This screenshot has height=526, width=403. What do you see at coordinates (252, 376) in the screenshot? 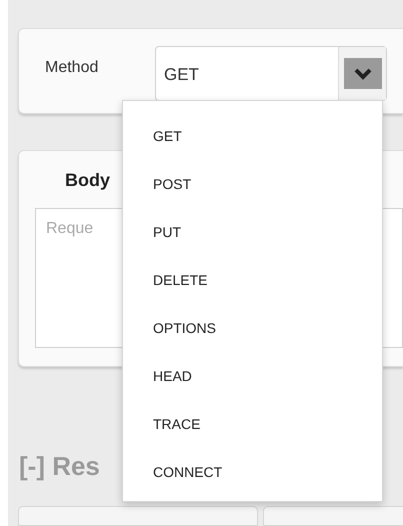
I see `menu-item: HEAD` at bounding box center [252, 376].